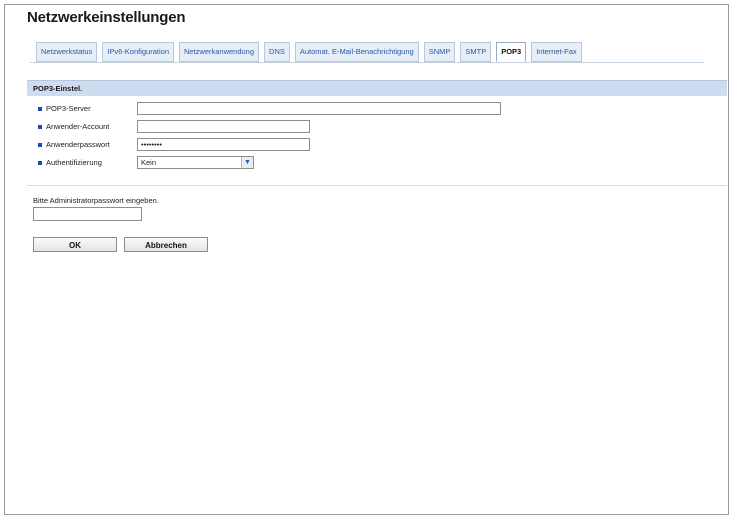 This screenshot has width=734, height=520. I want to click on server-row: POP3-Server, so click(64, 108).